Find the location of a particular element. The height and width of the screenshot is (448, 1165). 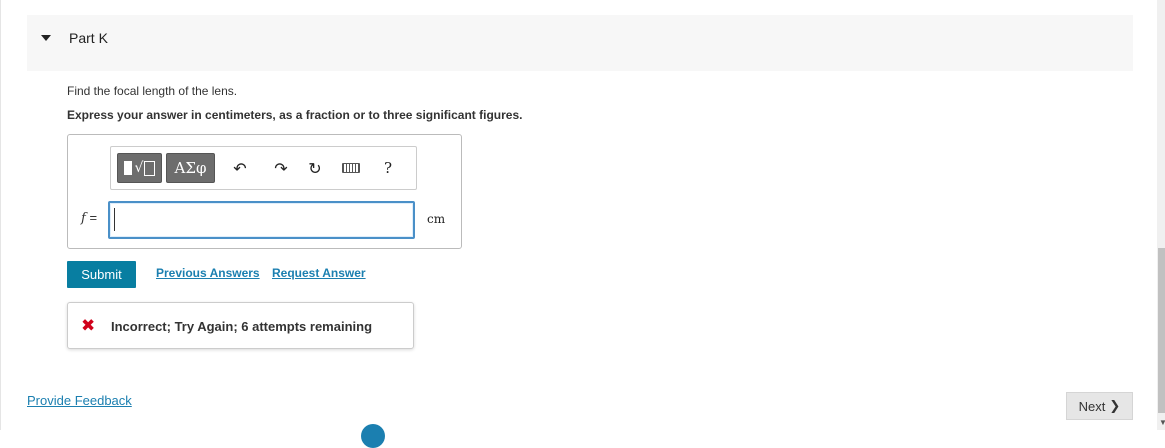

variable-label: f = is located at coordinates (89, 218).